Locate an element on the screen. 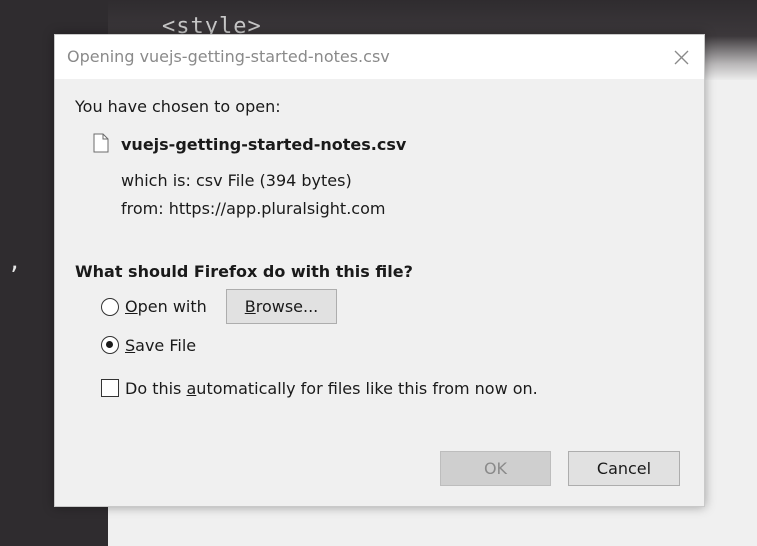 The height and width of the screenshot is (546, 757). save-file-label-text: ave File is located at coordinates (166, 345).